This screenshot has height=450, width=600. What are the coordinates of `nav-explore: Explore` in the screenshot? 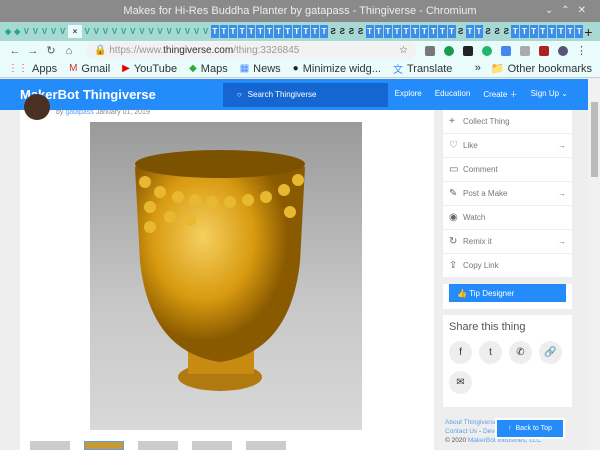 It's located at (408, 94).